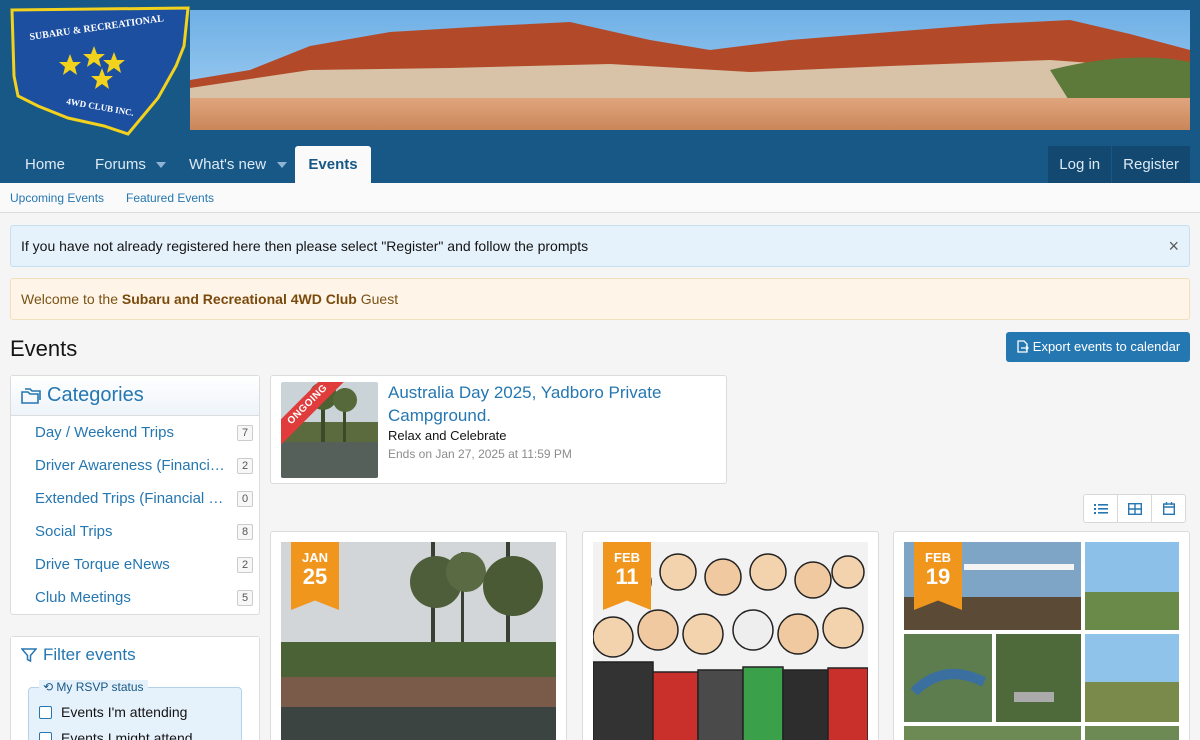  Describe the element at coordinates (120, 164) in the screenshot. I see `nav-forums: Forums` at that location.